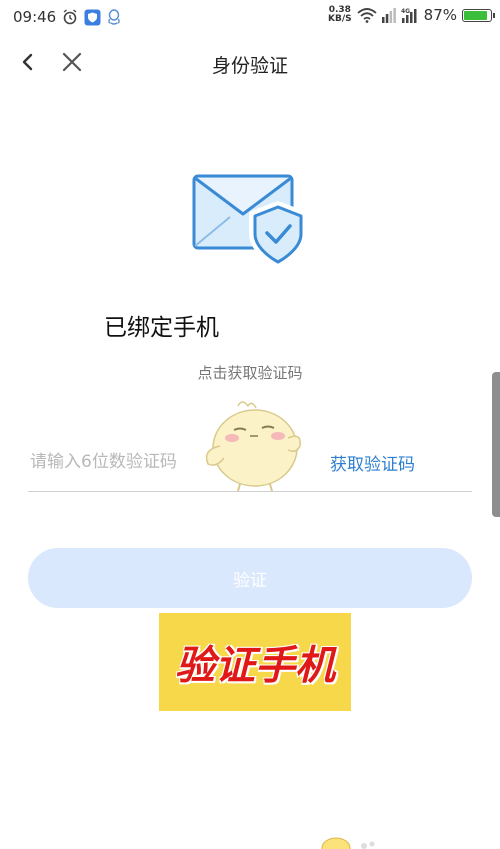  Describe the element at coordinates (409, 15) in the screenshot. I see `signal-4g-icon: 4G` at that location.